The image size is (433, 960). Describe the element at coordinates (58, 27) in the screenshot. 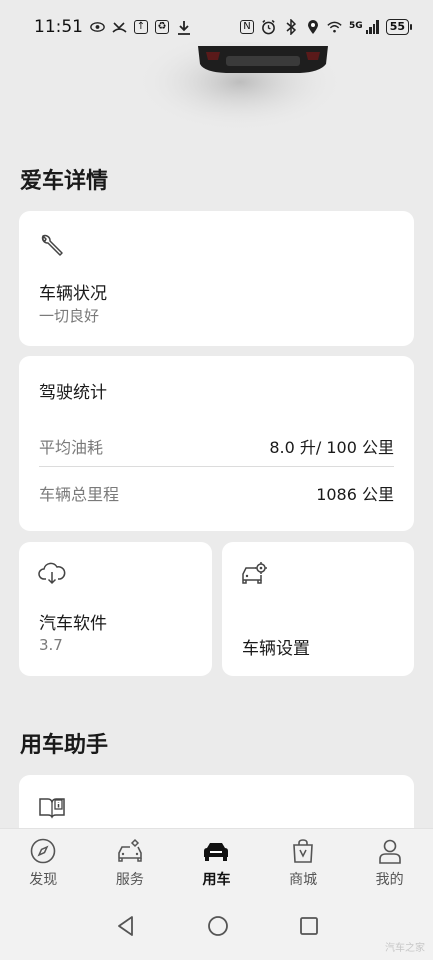

I see `status-time: 11:51` at that location.